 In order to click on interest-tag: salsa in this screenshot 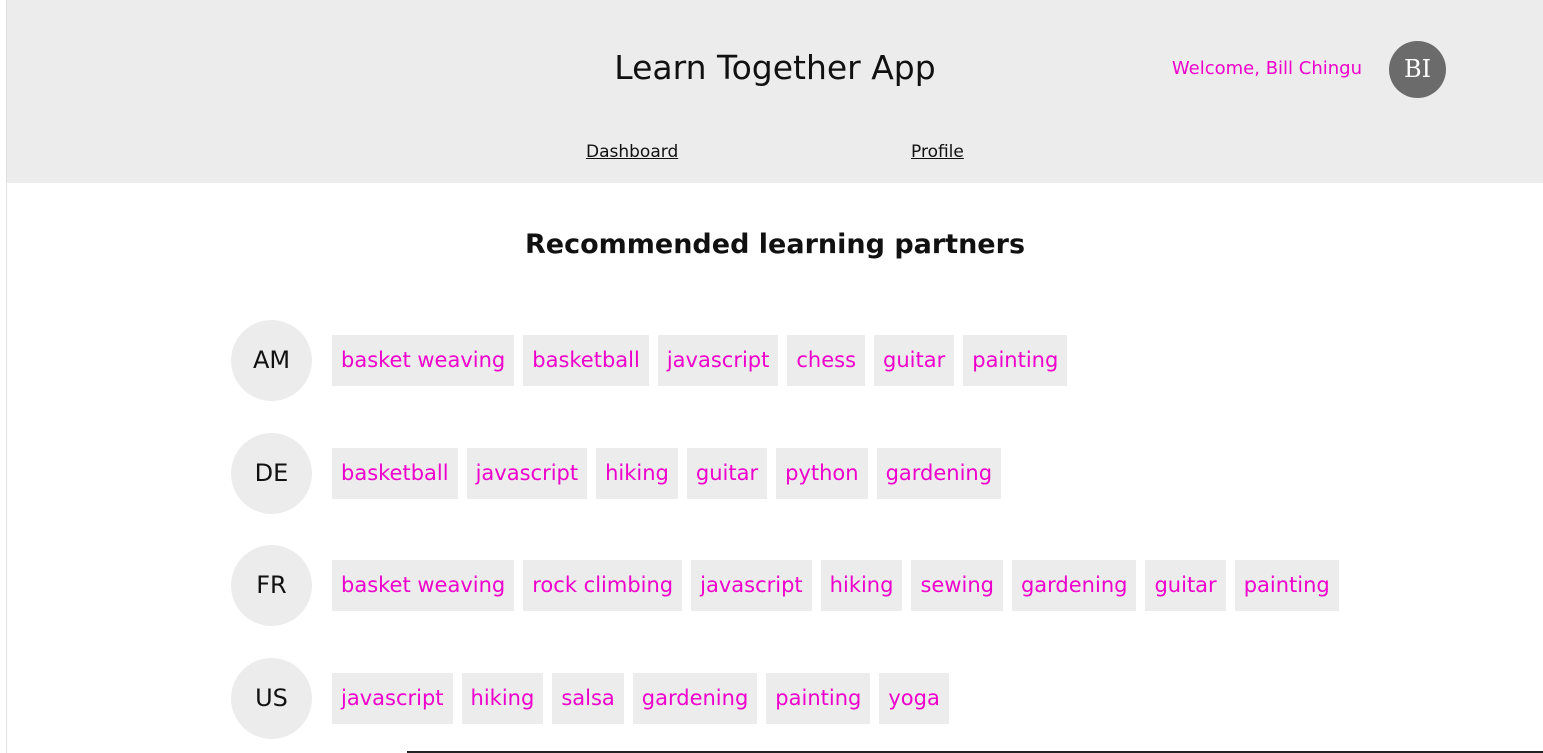, I will do `click(588, 698)`.